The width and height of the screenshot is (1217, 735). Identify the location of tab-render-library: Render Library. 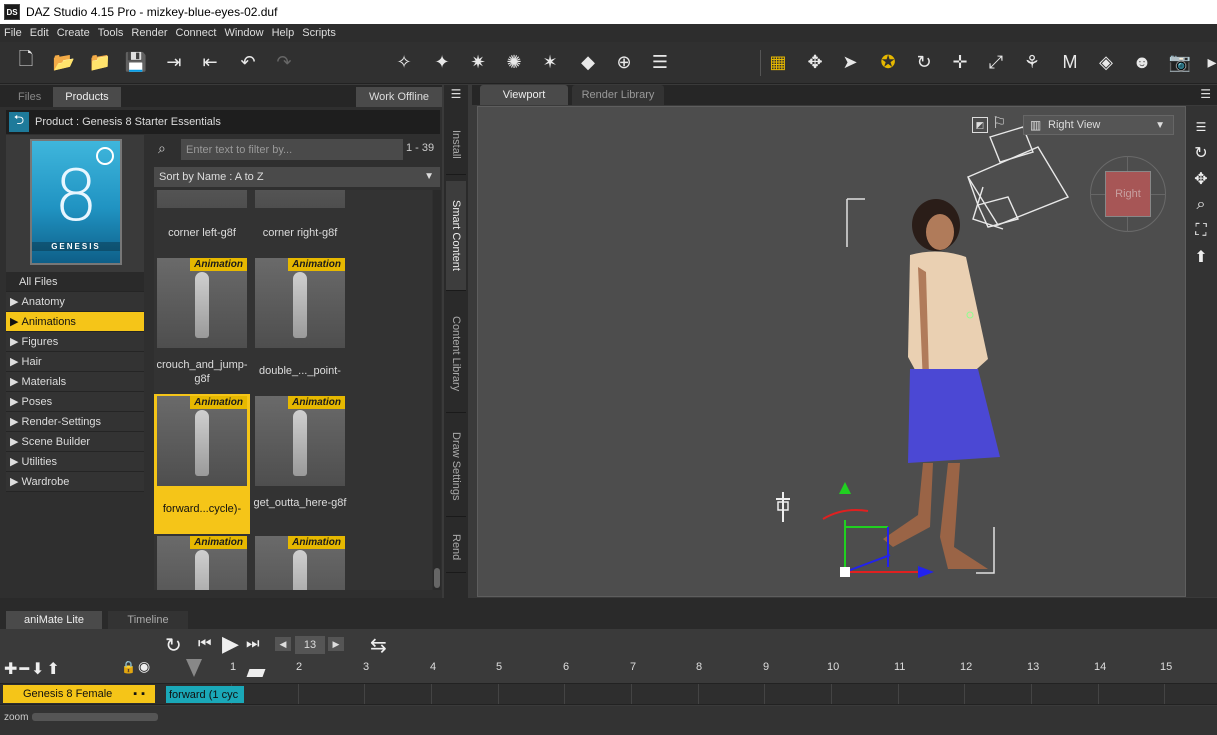
(618, 95).